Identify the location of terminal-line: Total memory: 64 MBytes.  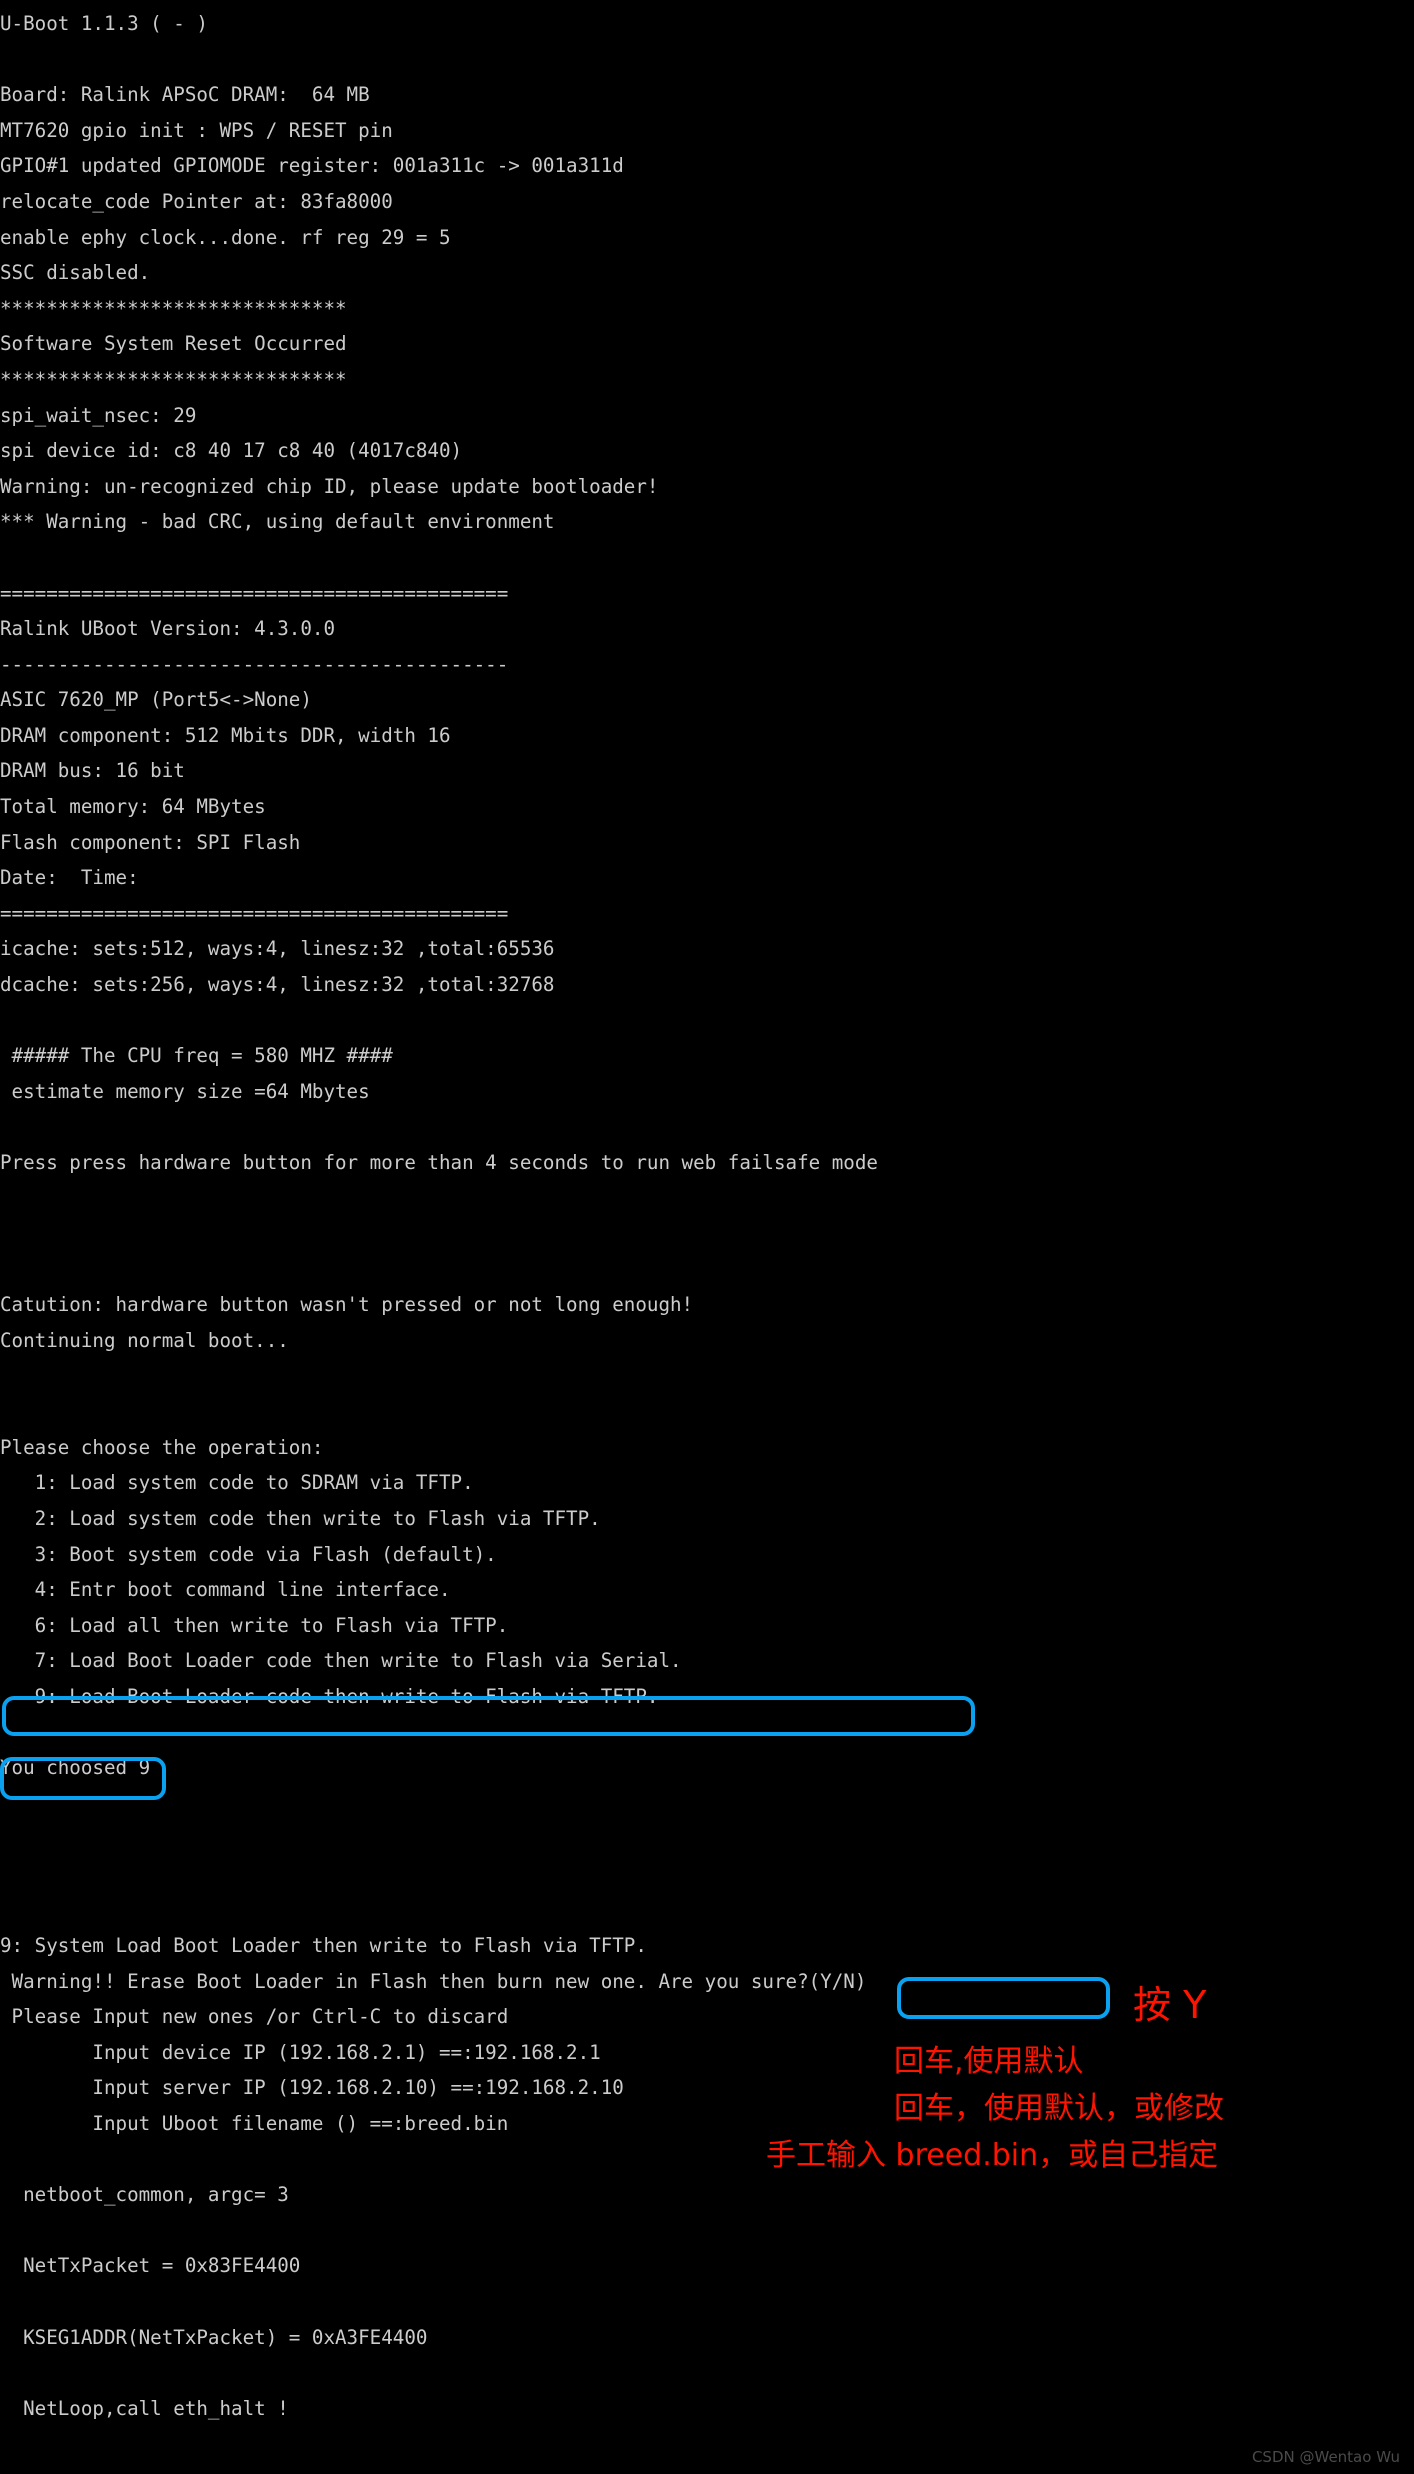
(133, 807).